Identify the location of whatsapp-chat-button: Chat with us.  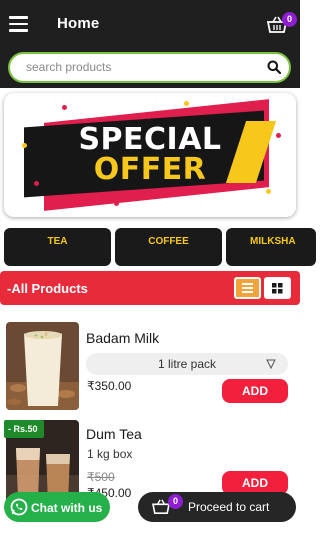
(57, 507).